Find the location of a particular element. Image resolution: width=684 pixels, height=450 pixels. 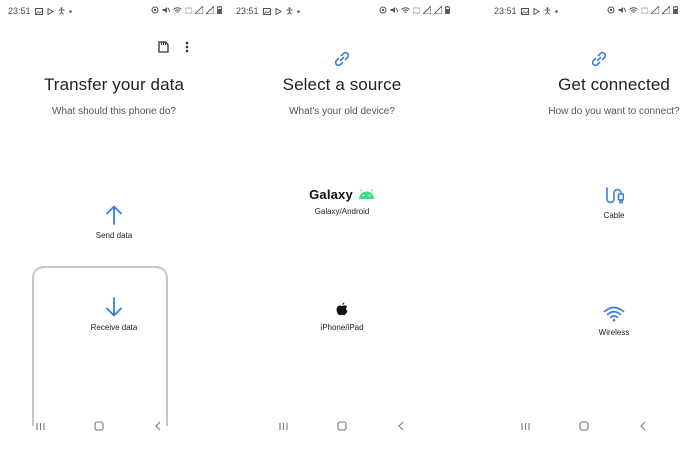

send-data-label: Send data is located at coordinates (114, 235).